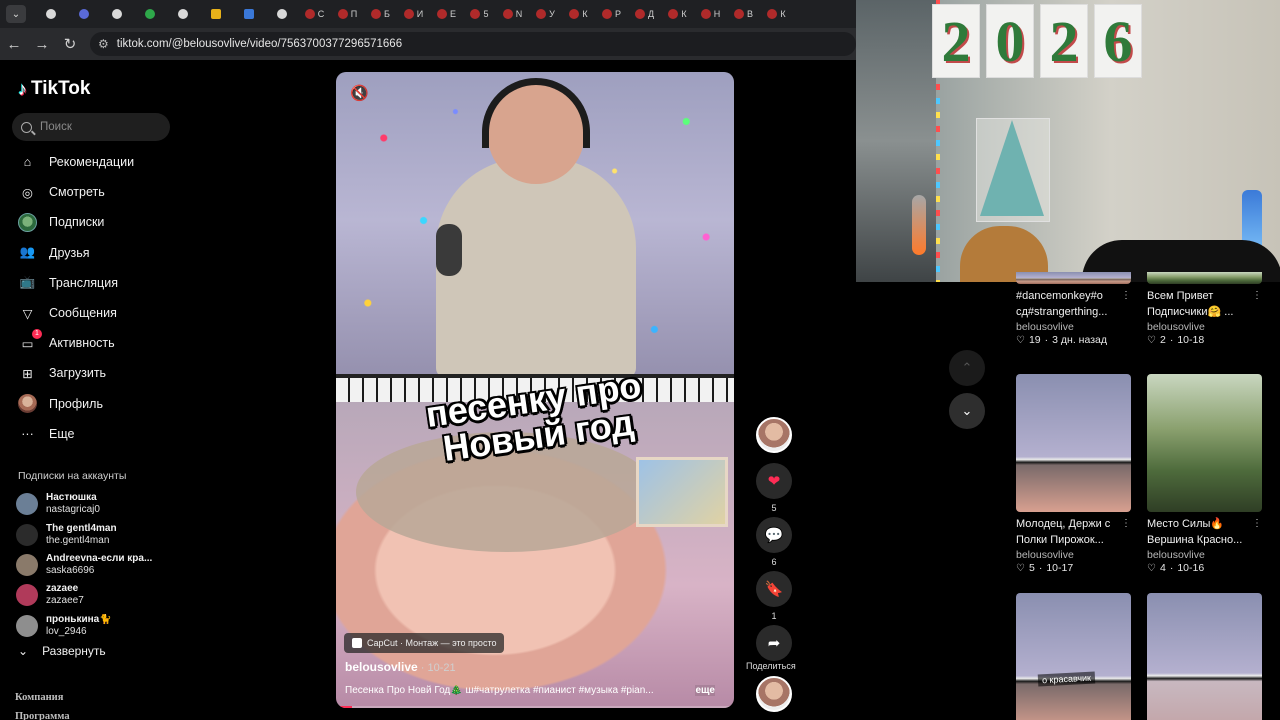 This screenshot has height=720, width=1280. I want to click on tab-title: К, so click(585, 14).